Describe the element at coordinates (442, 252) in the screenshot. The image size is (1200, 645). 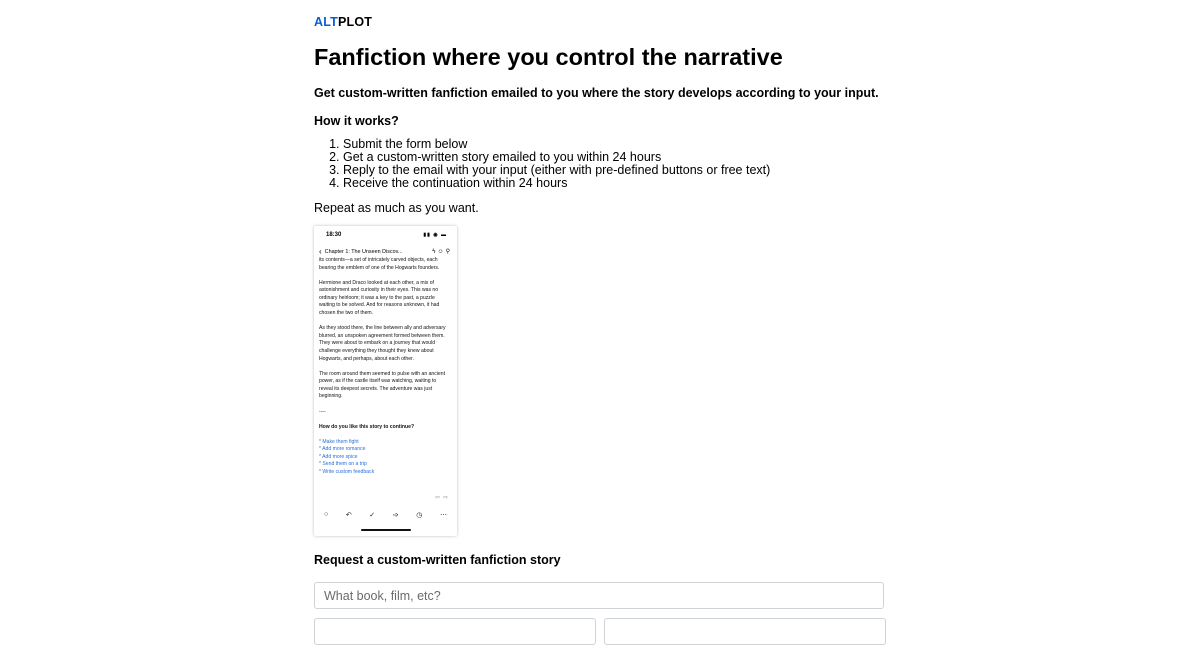
I see `bolt-emoji-pin-icon: ϟ☺⚲` at that location.